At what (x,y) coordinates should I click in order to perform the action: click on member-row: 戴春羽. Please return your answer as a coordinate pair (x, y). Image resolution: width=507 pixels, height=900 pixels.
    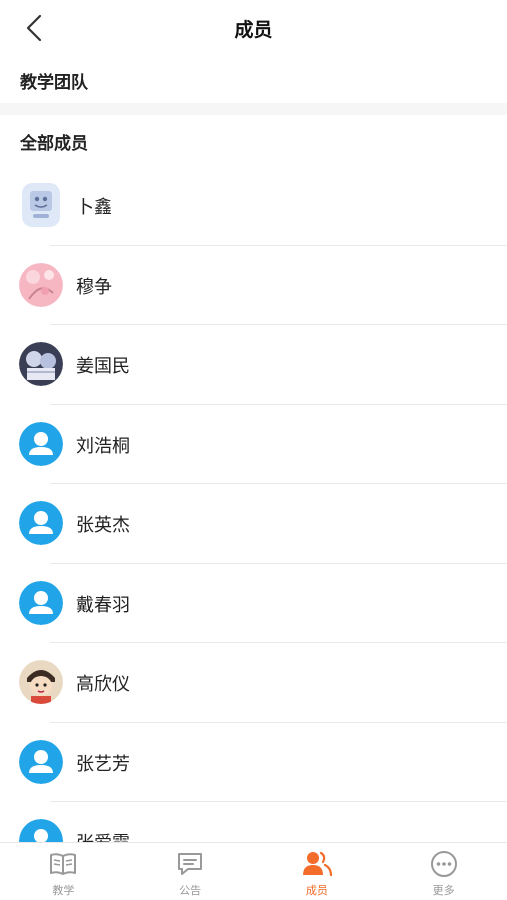
    Looking at the image, I should click on (253, 603).